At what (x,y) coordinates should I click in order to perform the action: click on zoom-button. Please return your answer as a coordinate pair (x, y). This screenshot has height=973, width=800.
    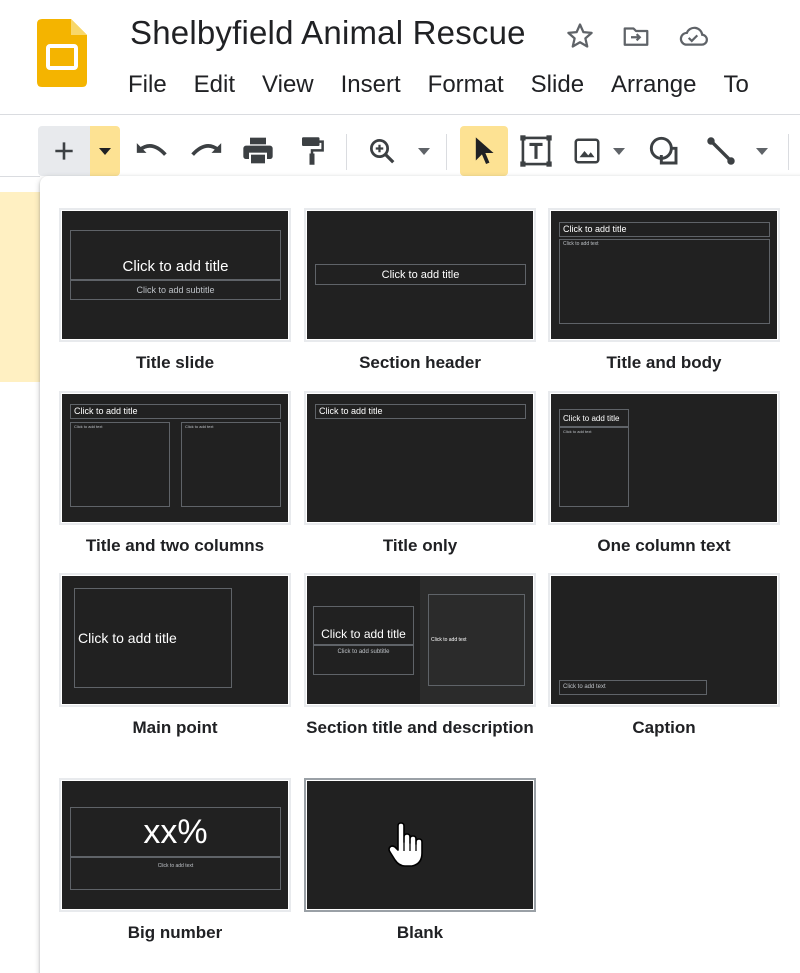
    Looking at the image, I should click on (382, 151).